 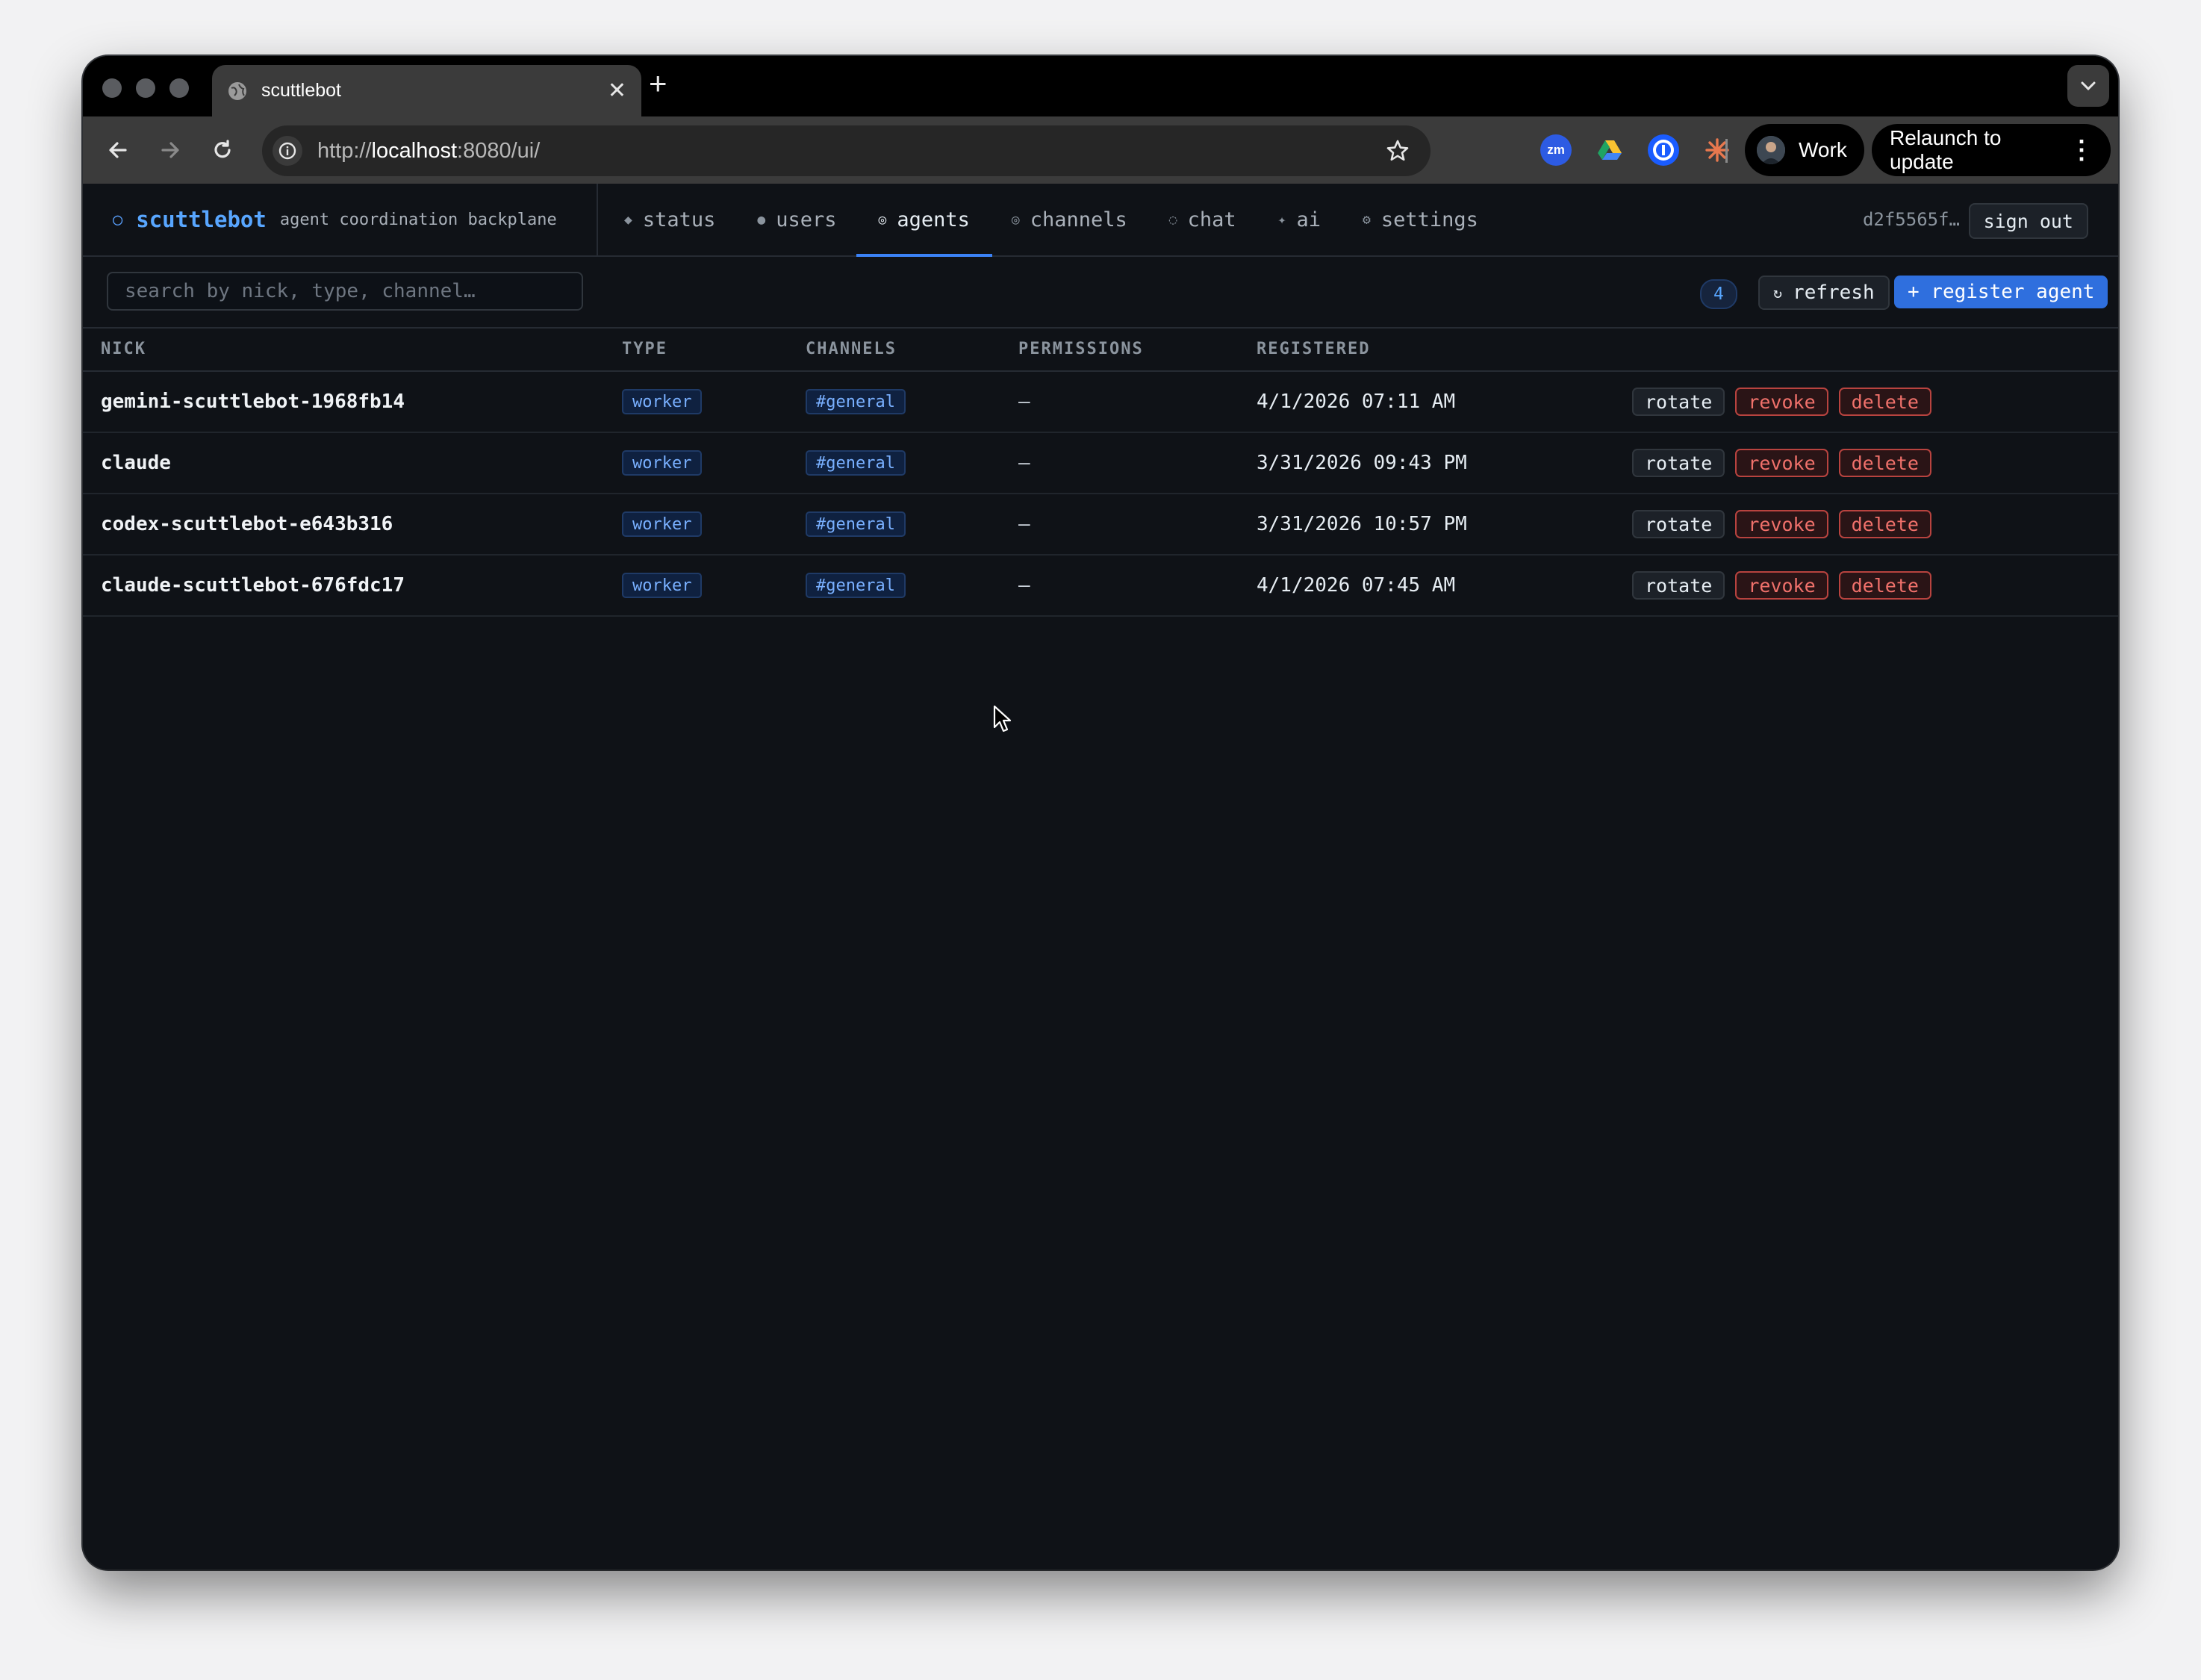 I want to click on agent-nick: claude, so click(x=136, y=463).